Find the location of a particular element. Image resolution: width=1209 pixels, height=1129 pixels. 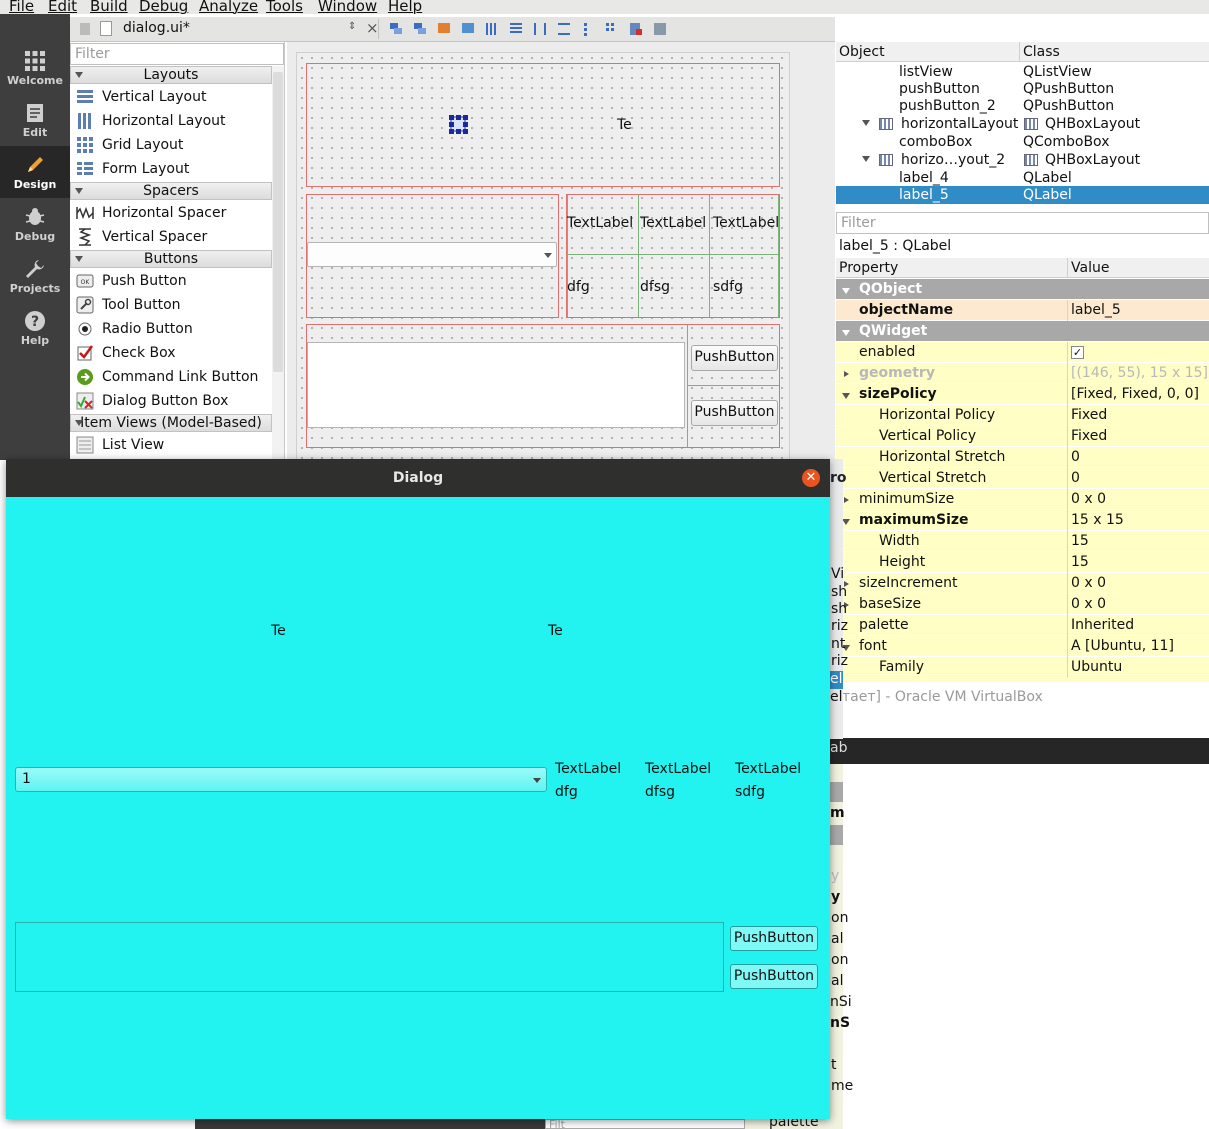

property-value: Fixed is located at coordinates (1089, 436).